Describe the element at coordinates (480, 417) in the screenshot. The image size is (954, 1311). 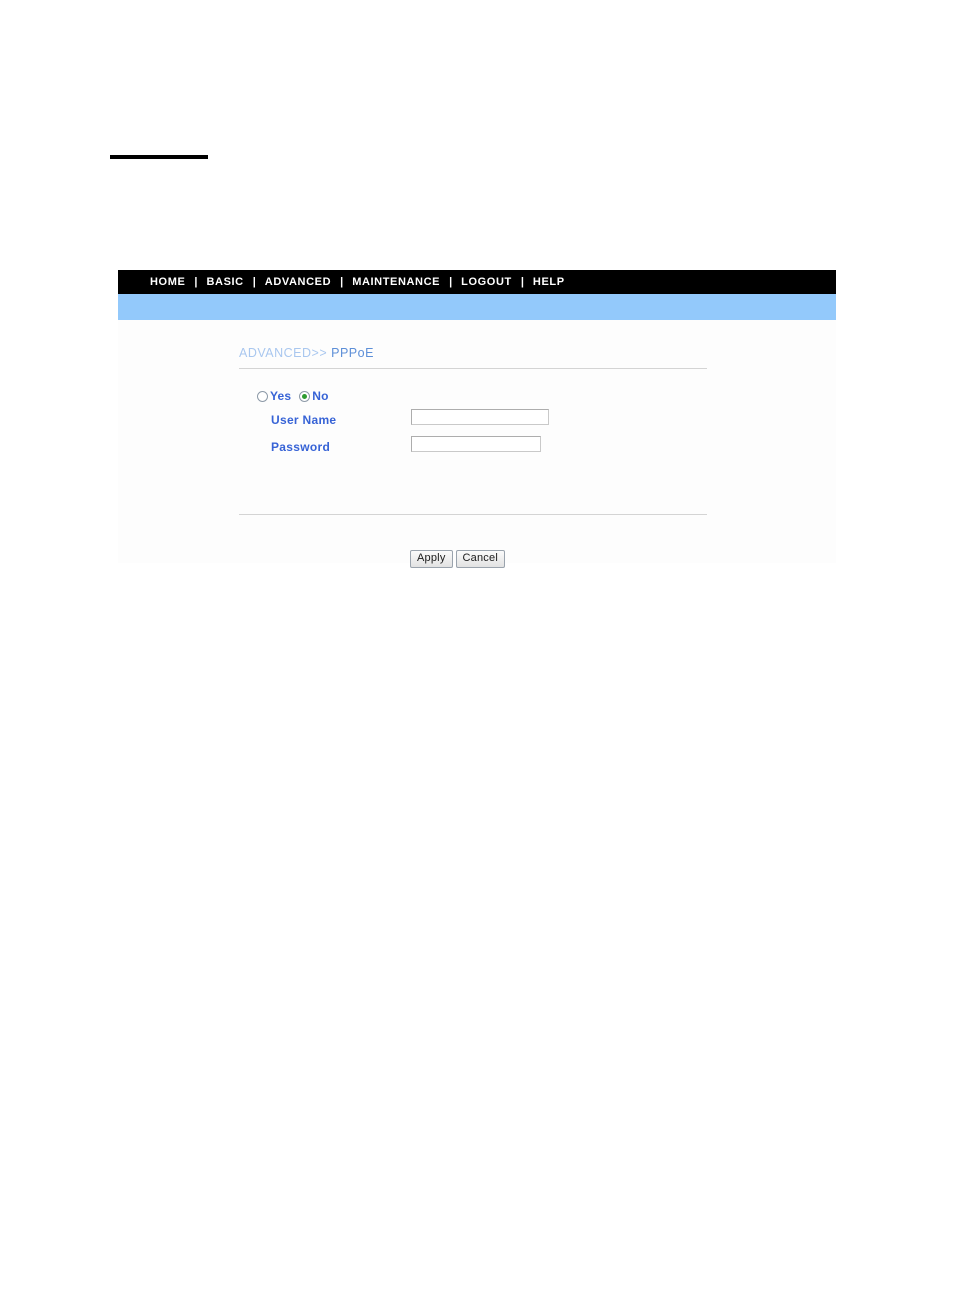
I see `username-input` at that location.